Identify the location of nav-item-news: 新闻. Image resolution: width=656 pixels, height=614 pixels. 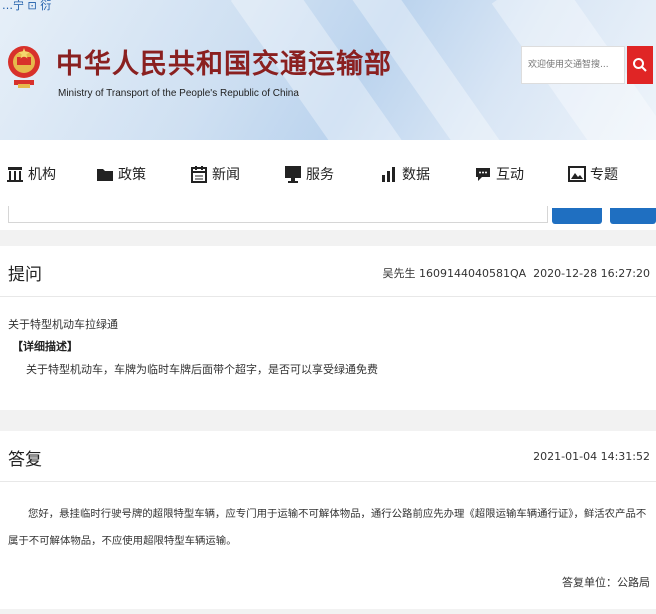
(215, 174).